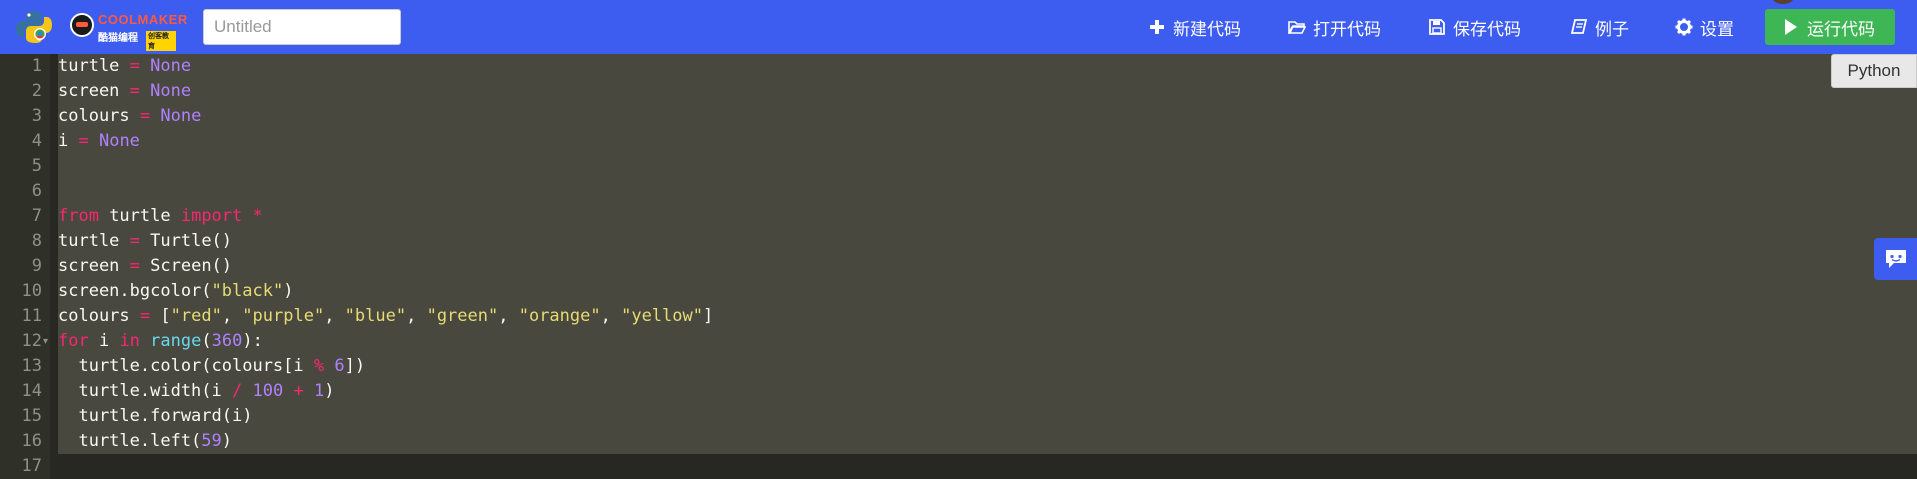 This screenshot has width=1917, height=479. I want to click on code-line: 8 turtle = Turtle(), so click(958, 241).